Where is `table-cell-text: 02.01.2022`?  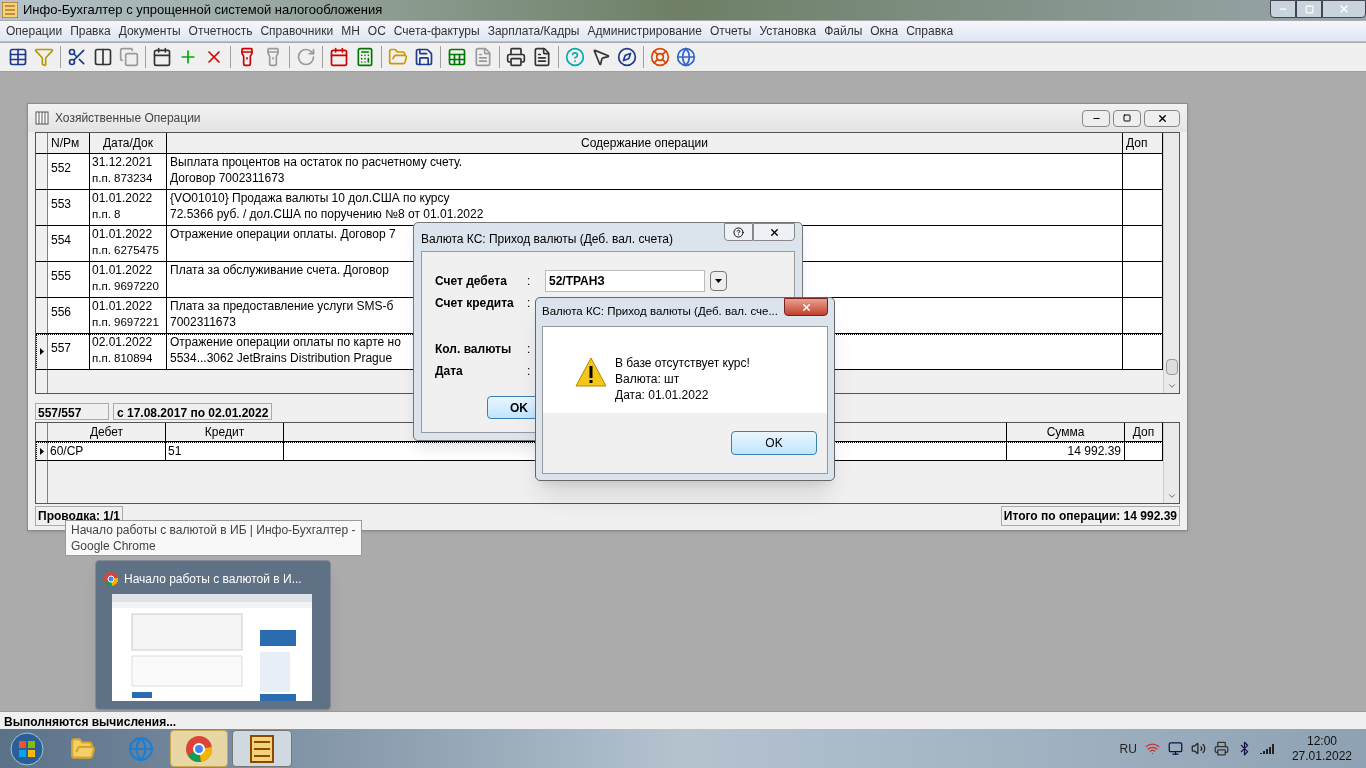
table-cell-text: 02.01.2022 is located at coordinates (123, 342).